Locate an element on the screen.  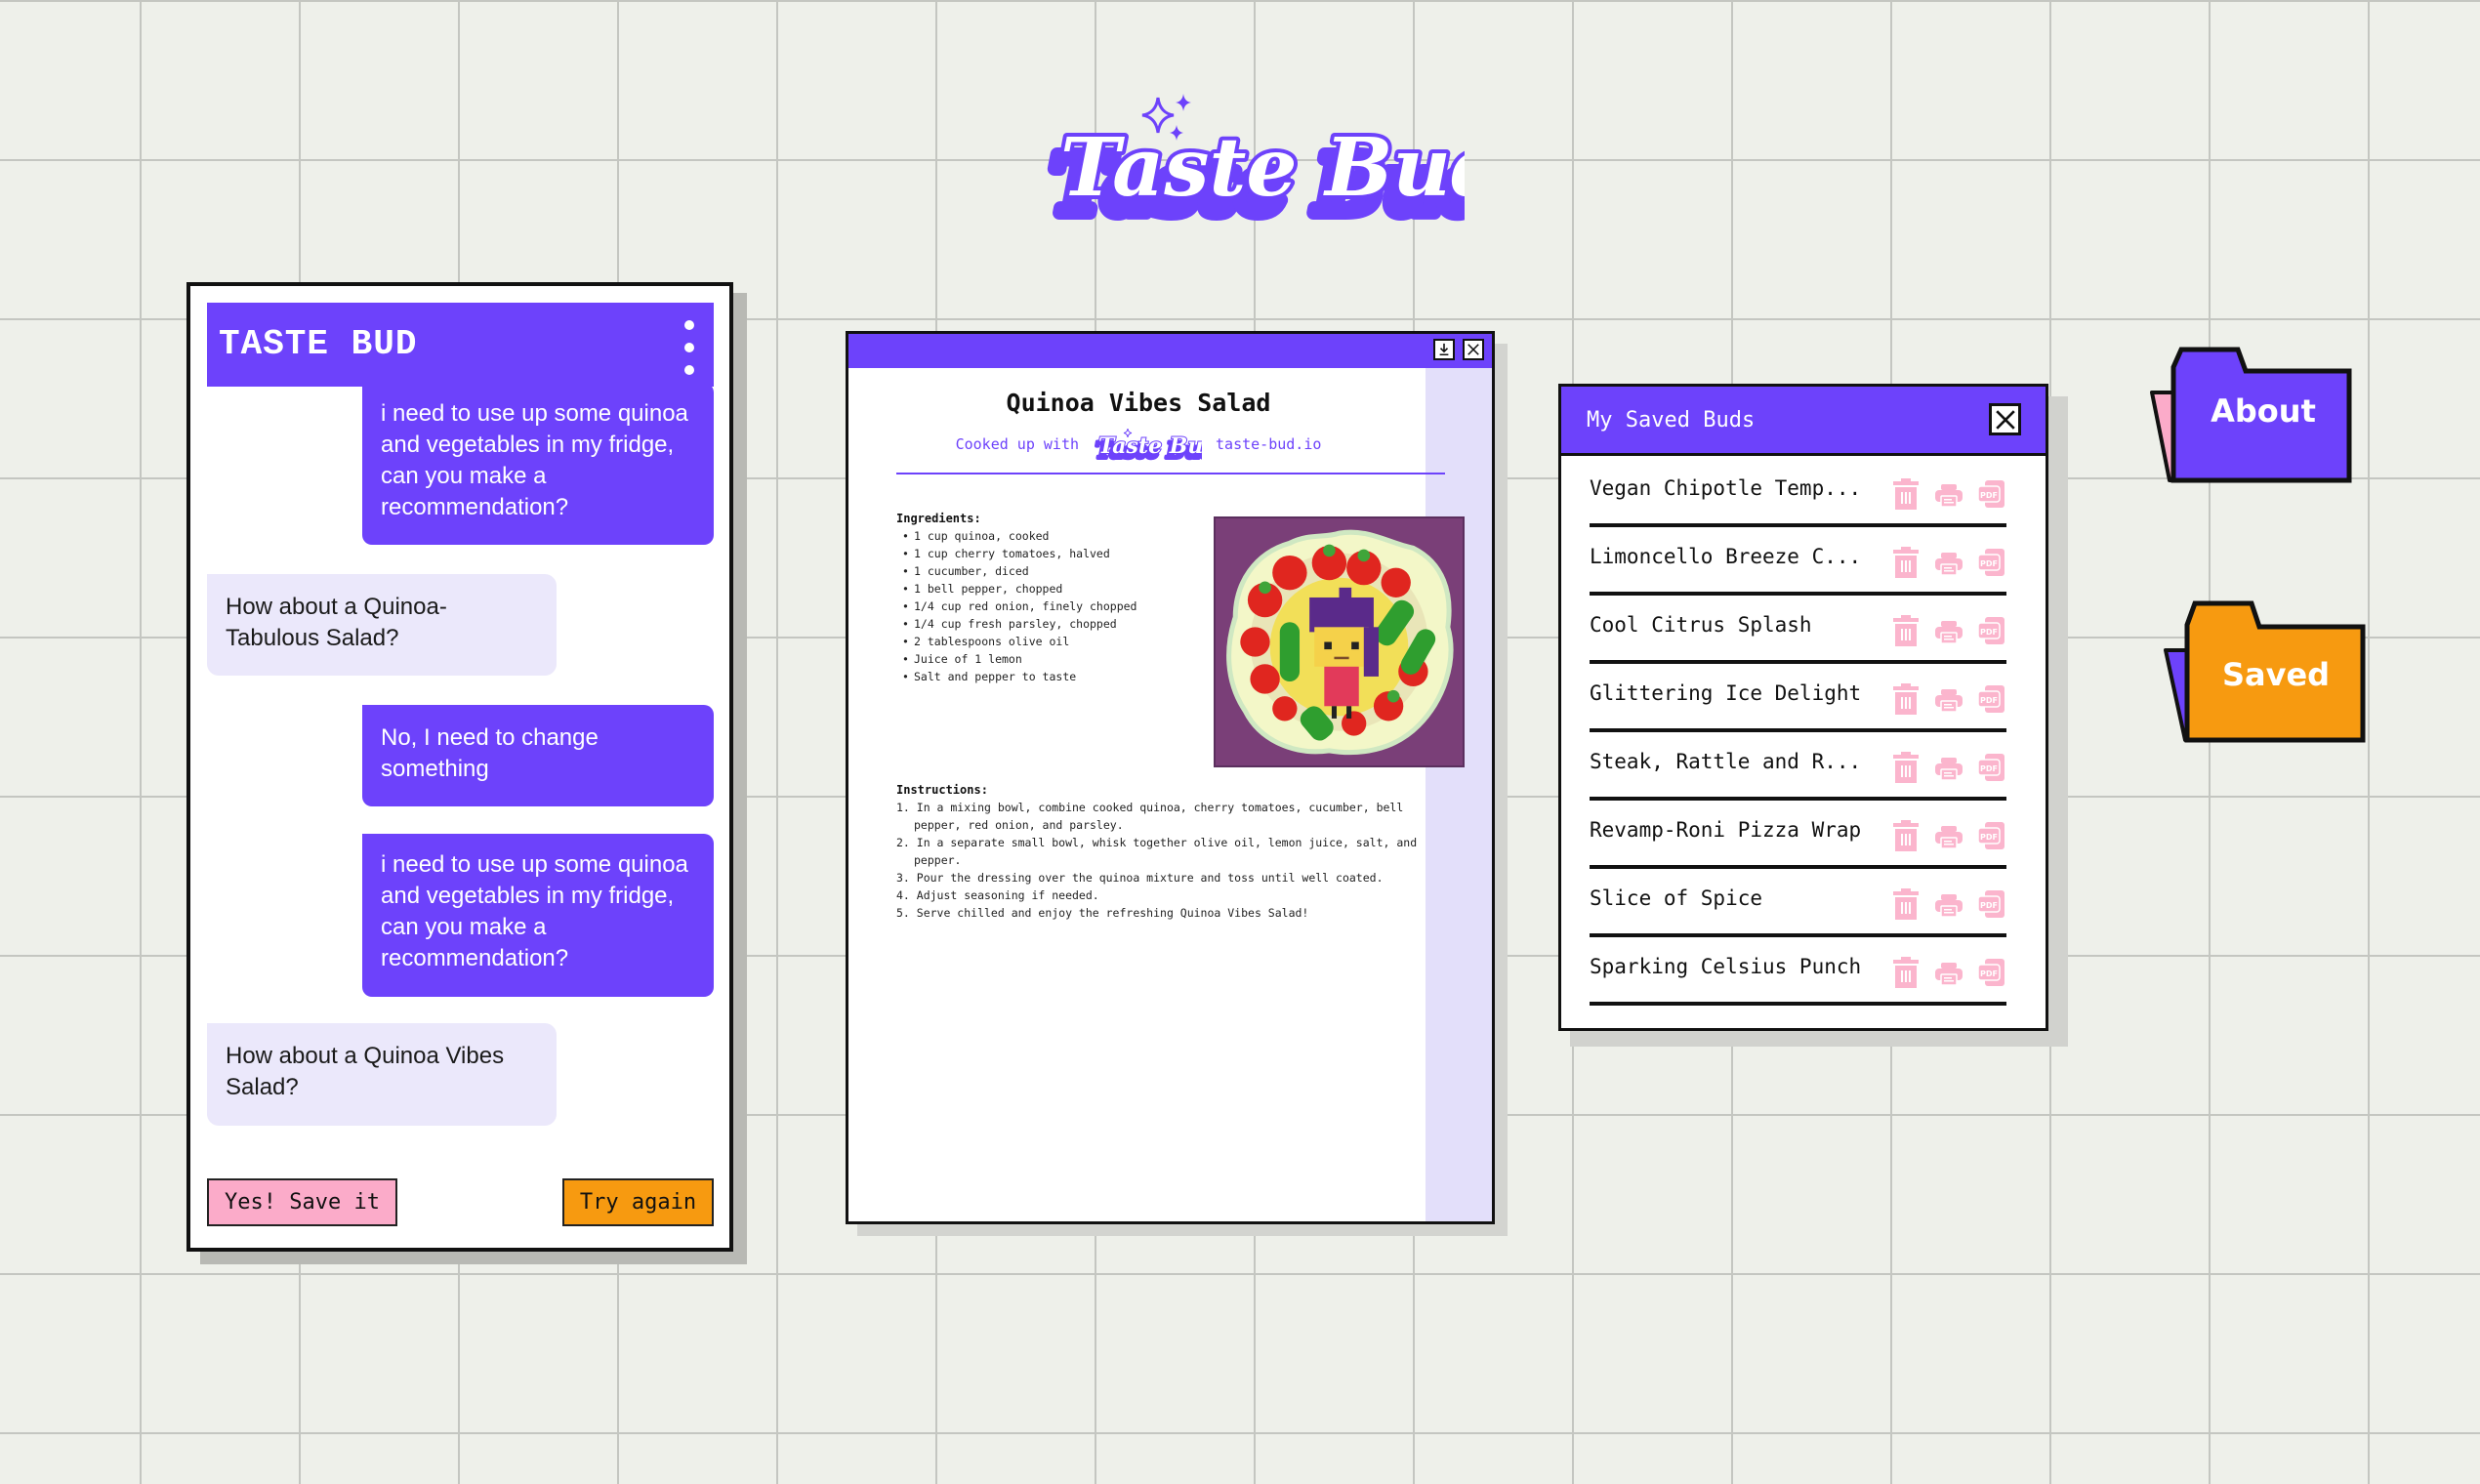
saved-item: Steak, Rattle and R... PDF is located at coordinates (1798, 767).